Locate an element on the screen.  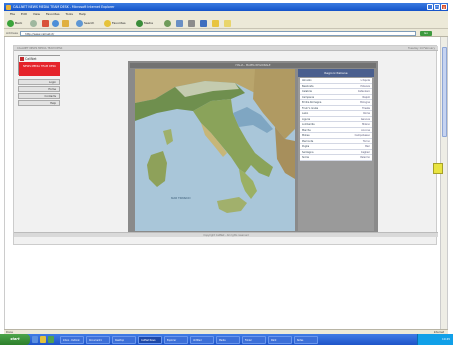
minimize-button: _ is located at coordinates (430, 7).